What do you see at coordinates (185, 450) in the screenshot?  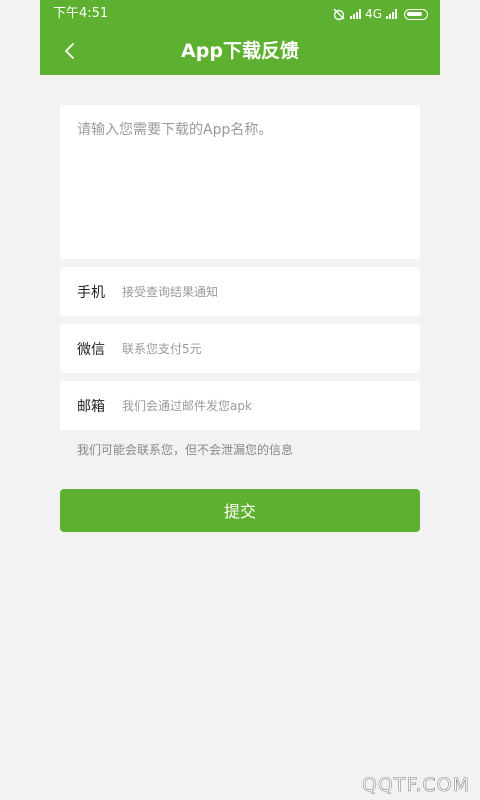 I see `privacy-hint: 我们可能会联系您，但不会泄漏您的信息` at bounding box center [185, 450].